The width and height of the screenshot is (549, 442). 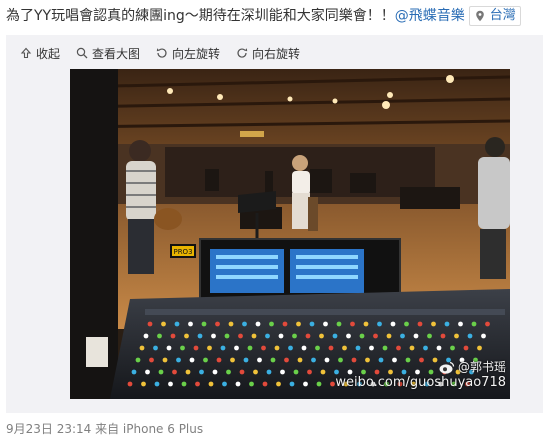 What do you see at coordinates (182, 252) in the screenshot?
I see `console-brand: PRO3` at bounding box center [182, 252].